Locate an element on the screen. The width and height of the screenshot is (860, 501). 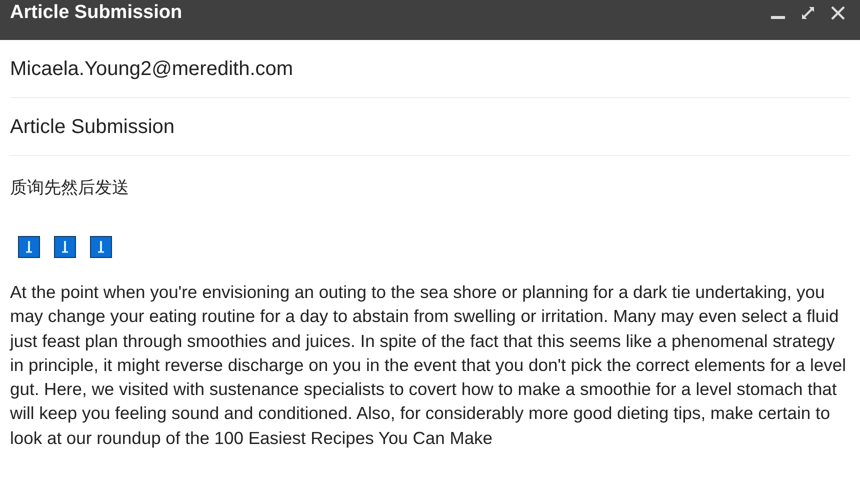
note-text: 质询先然后发送 is located at coordinates (70, 188).